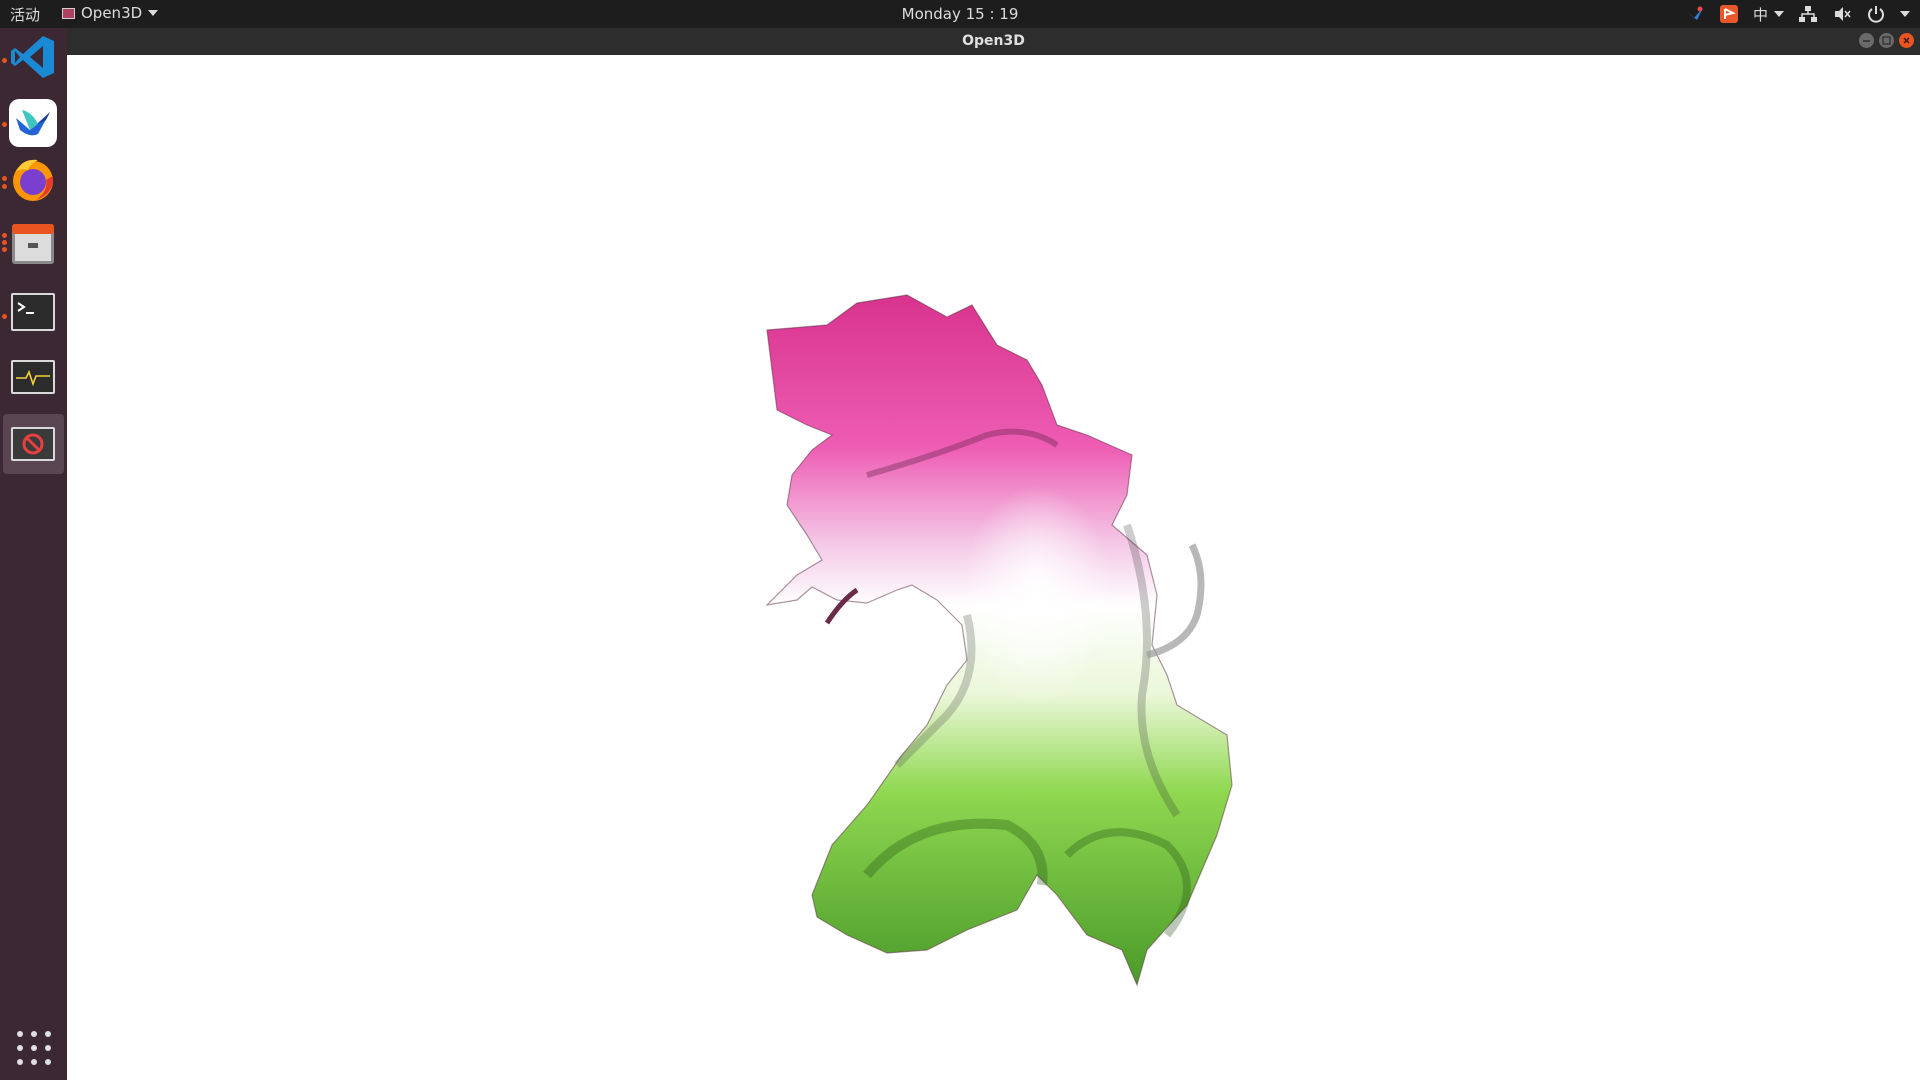 The image size is (1920, 1084). I want to click on window-title: Open3D, so click(993, 41).